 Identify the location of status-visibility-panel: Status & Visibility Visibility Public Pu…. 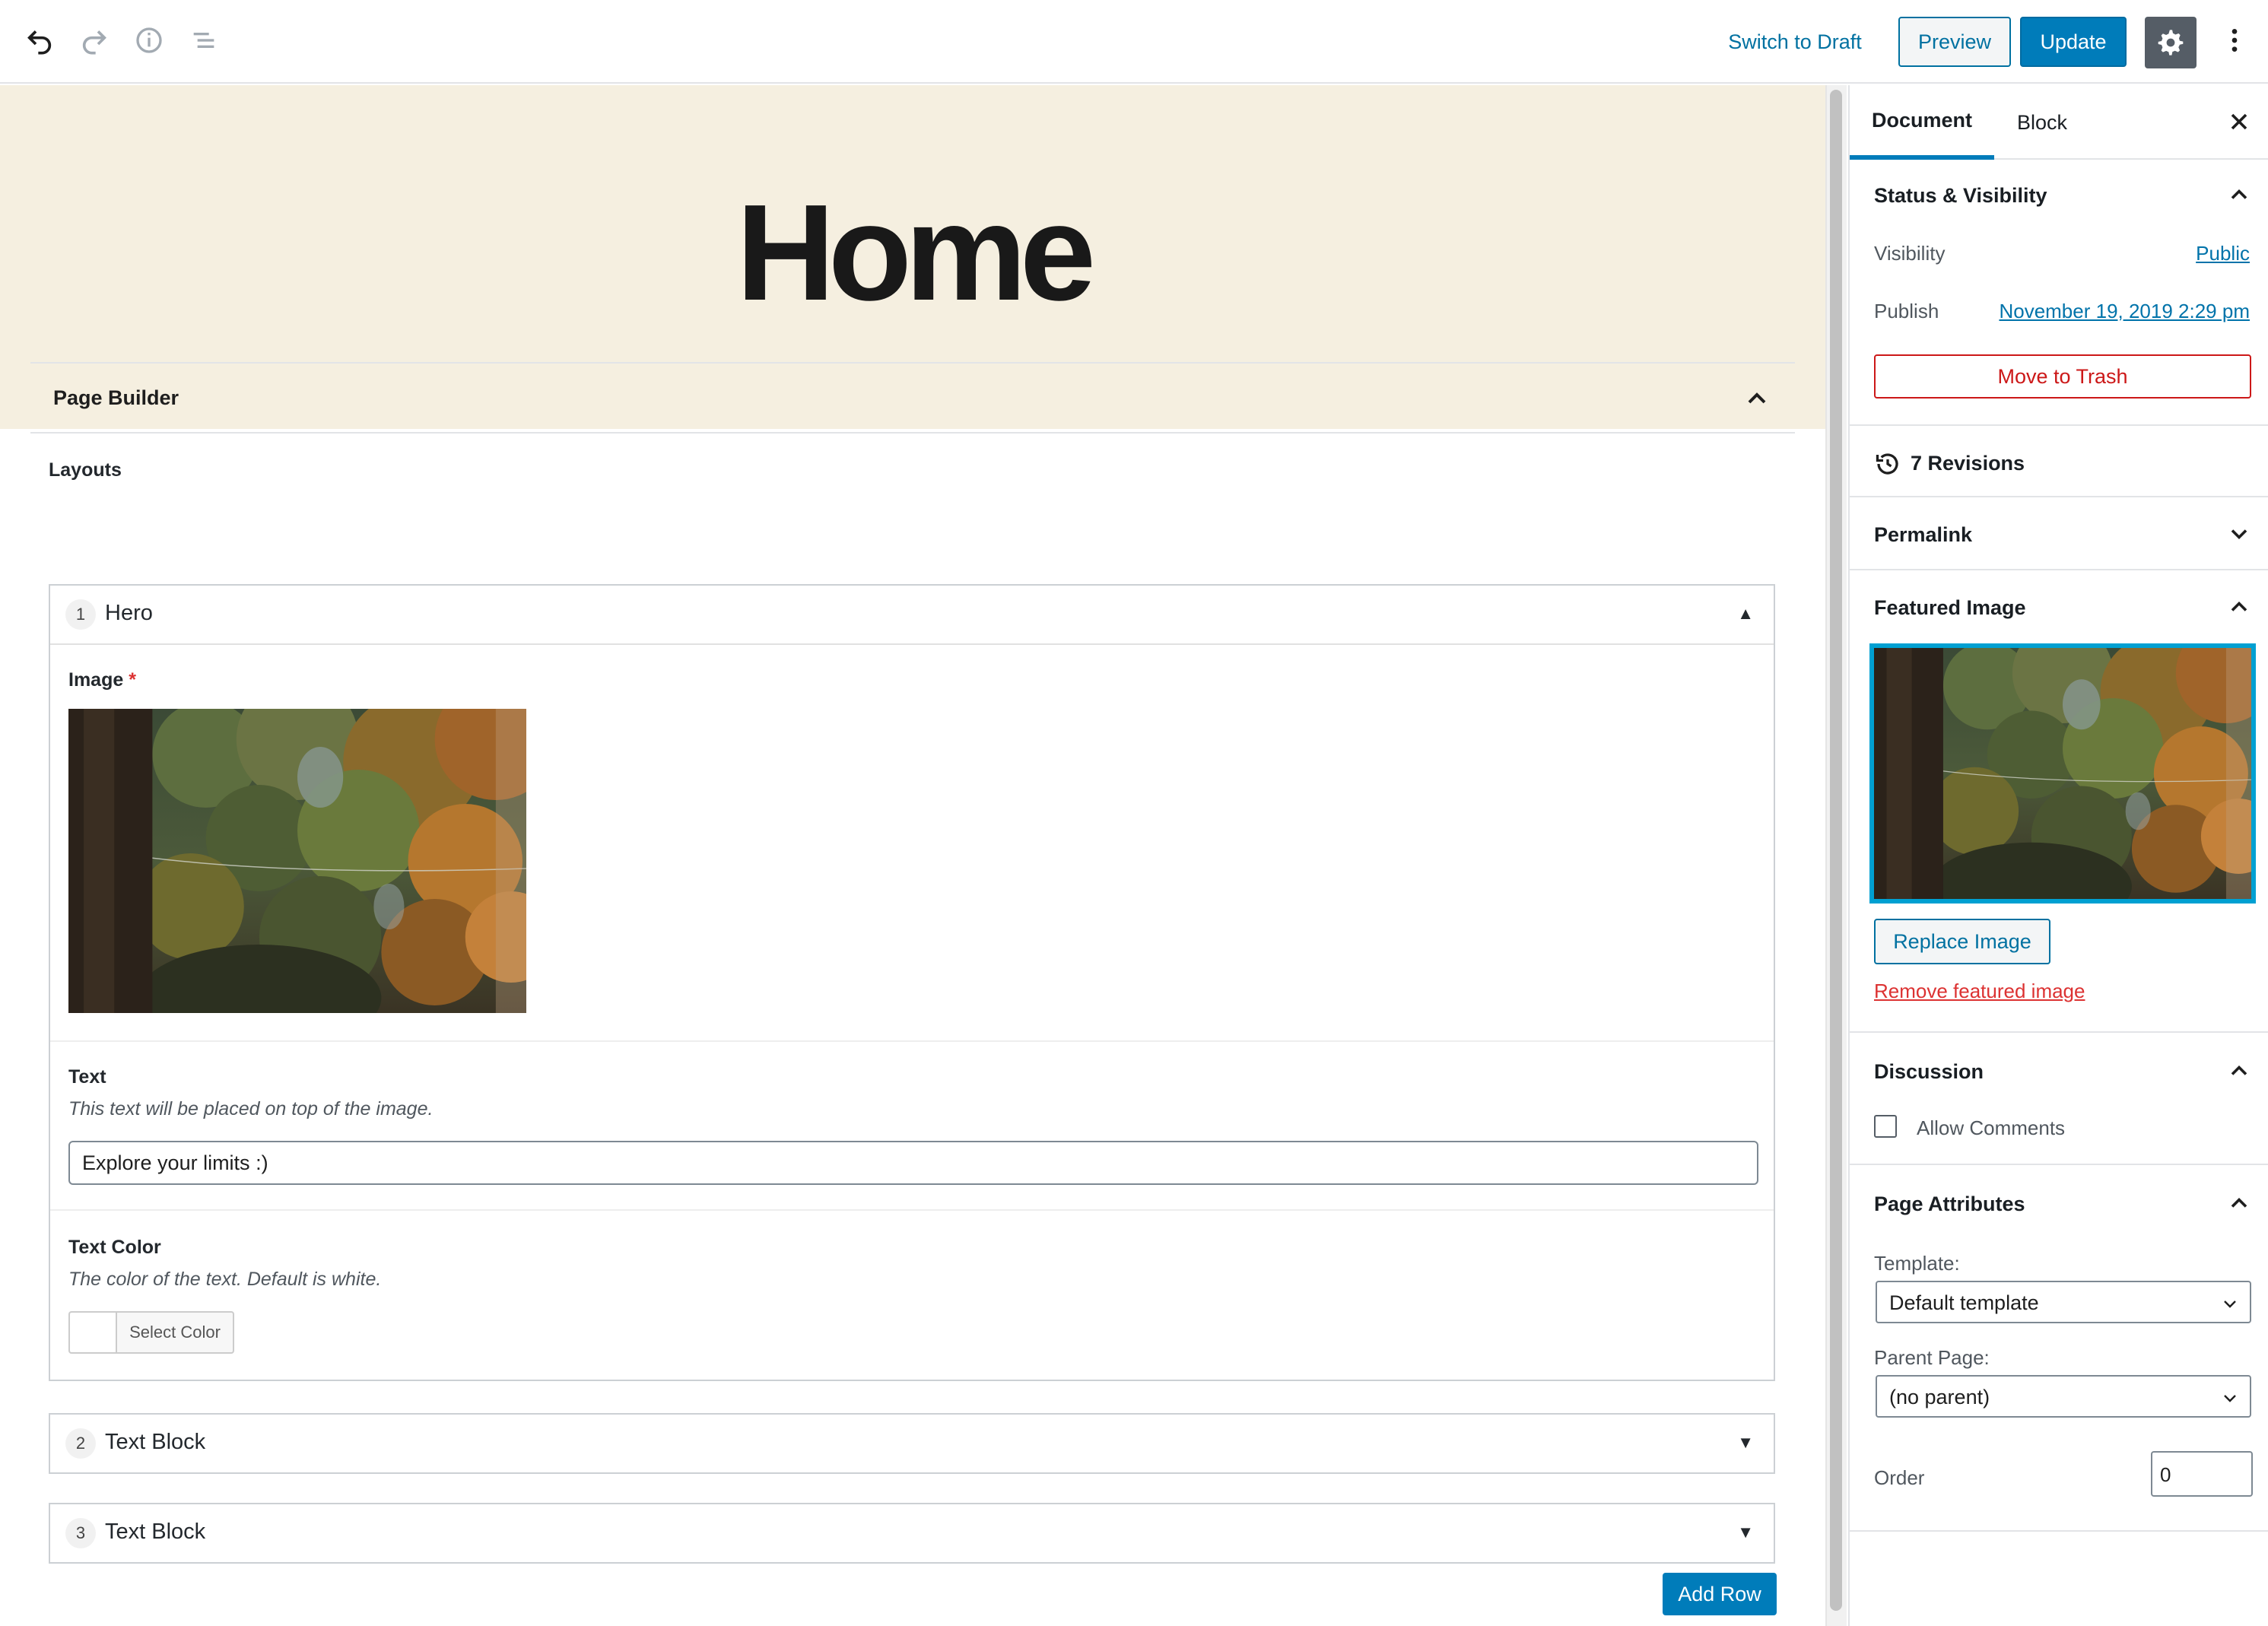
(2059, 293).